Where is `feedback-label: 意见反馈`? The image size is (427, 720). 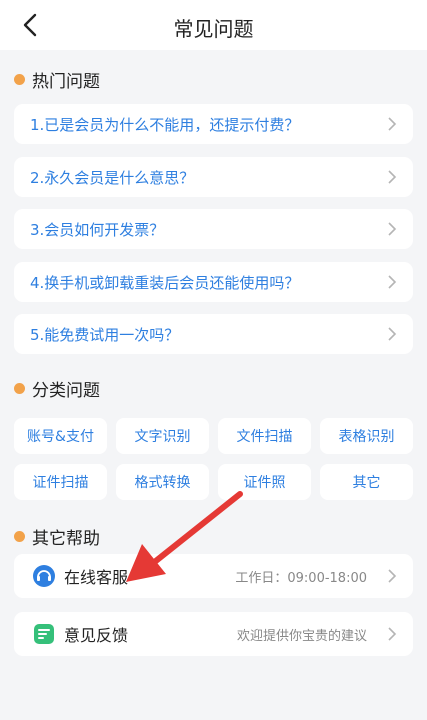 feedback-label: 意见反馈 is located at coordinates (96, 635).